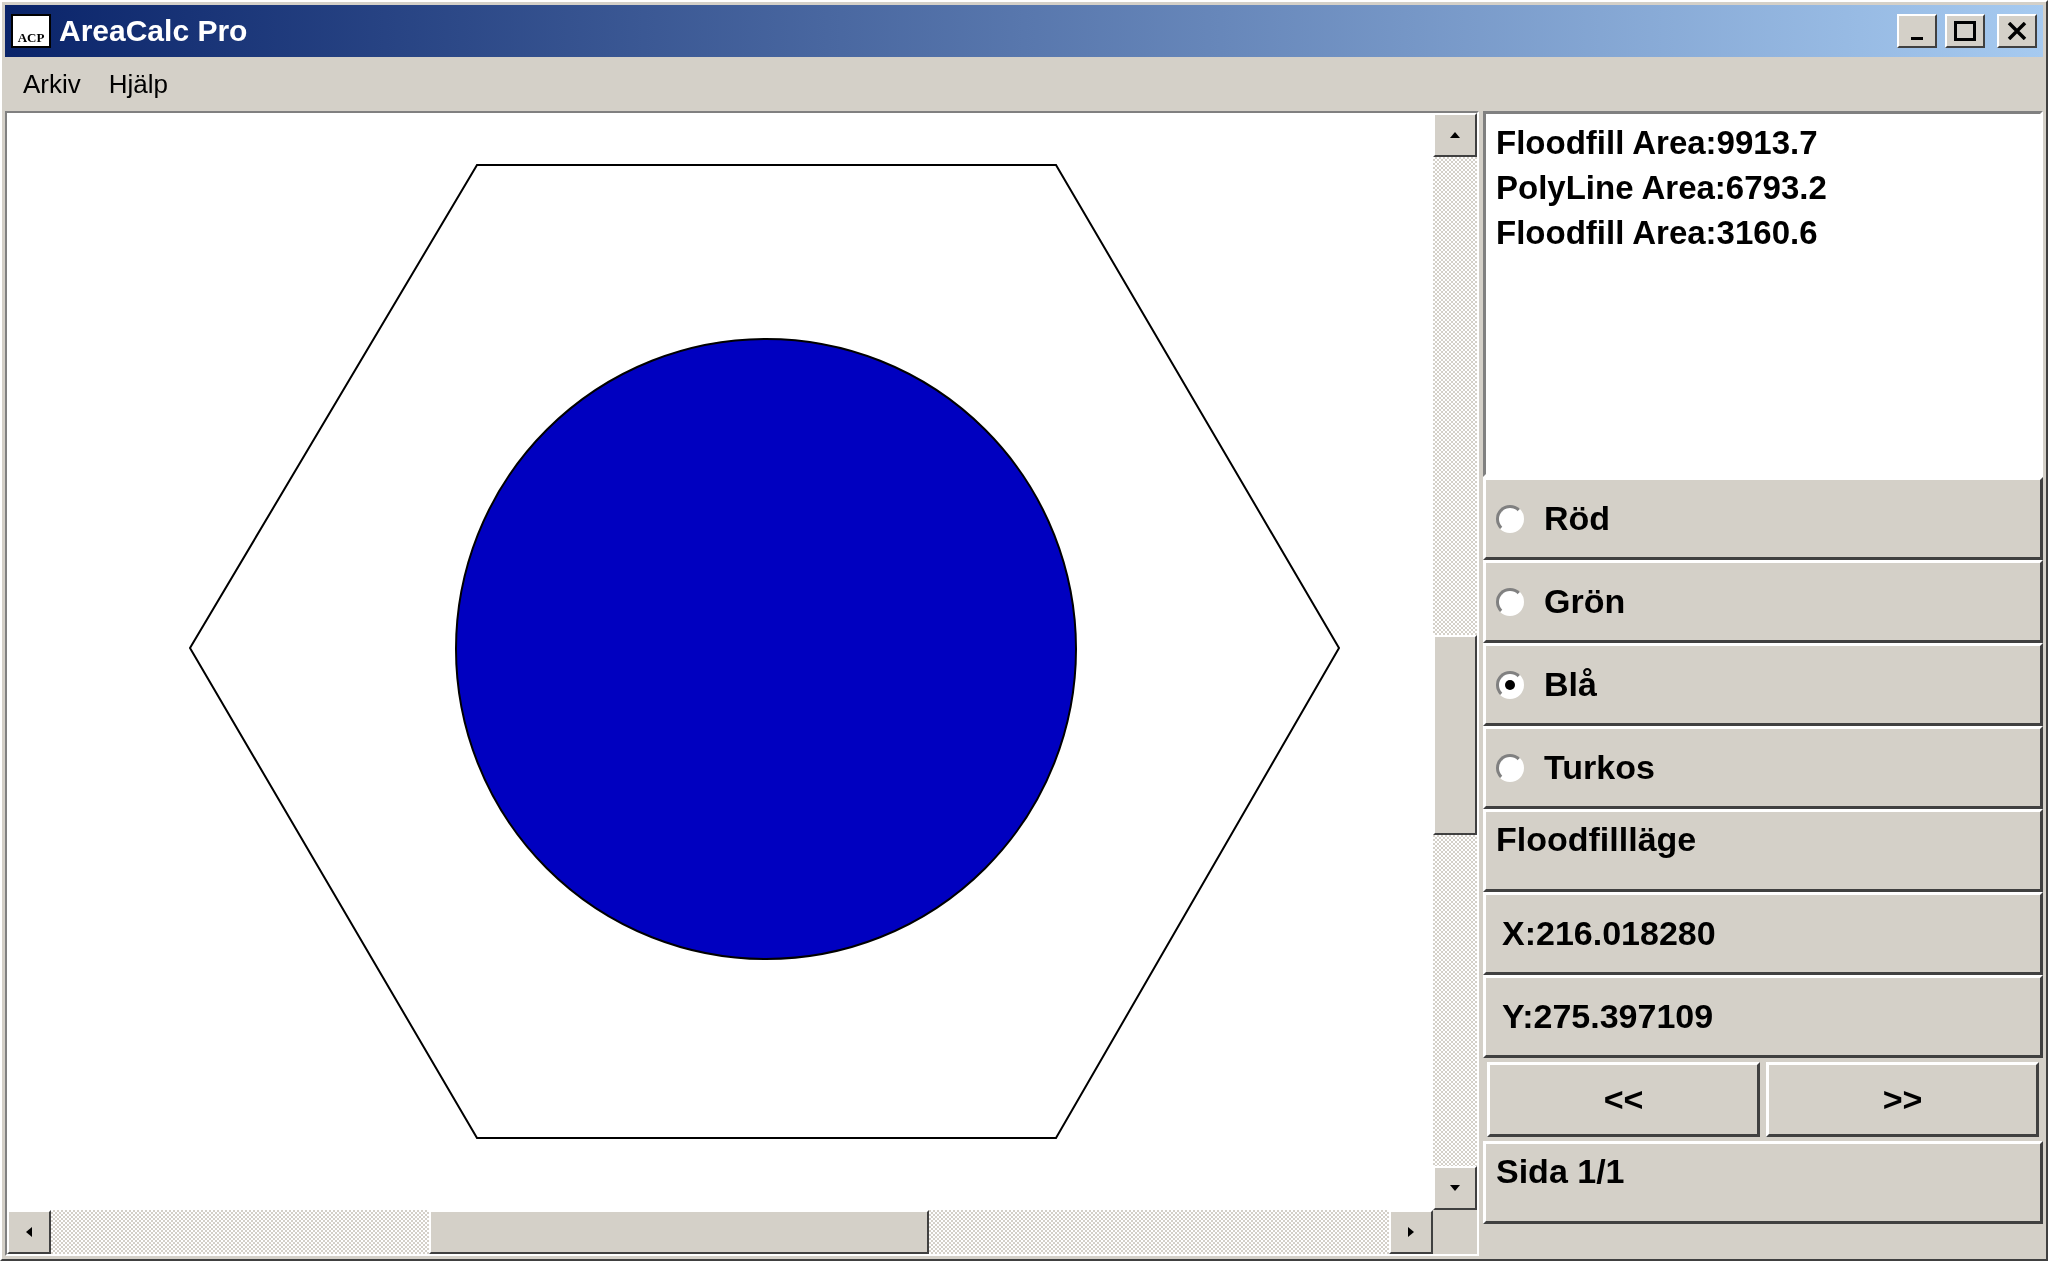  I want to click on list-item: Floodfill Area:9913.7, so click(1657, 142).